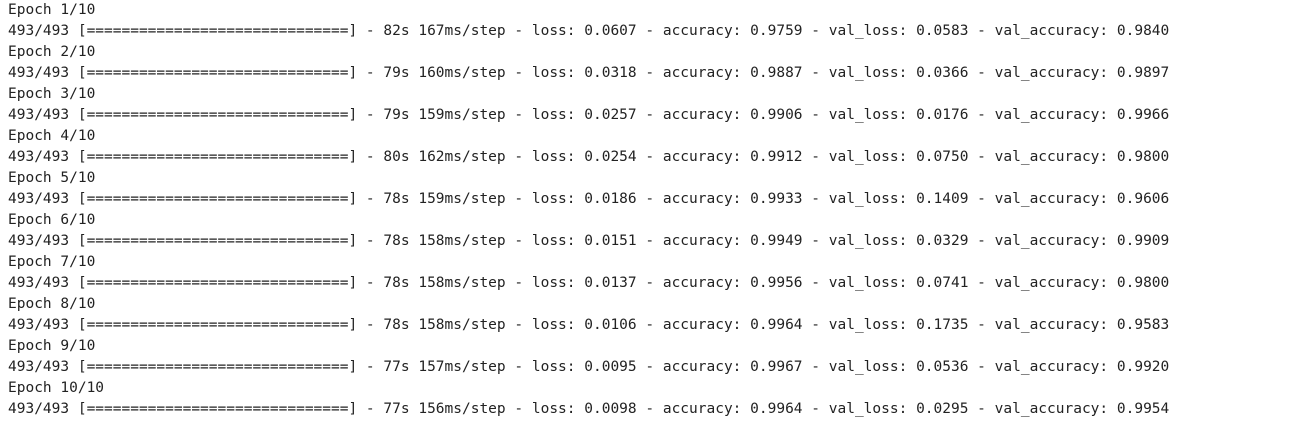 Image resolution: width=1297 pixels, height=423 pixels. I want to click on loss-value: 0.0186, so click(610, 199).